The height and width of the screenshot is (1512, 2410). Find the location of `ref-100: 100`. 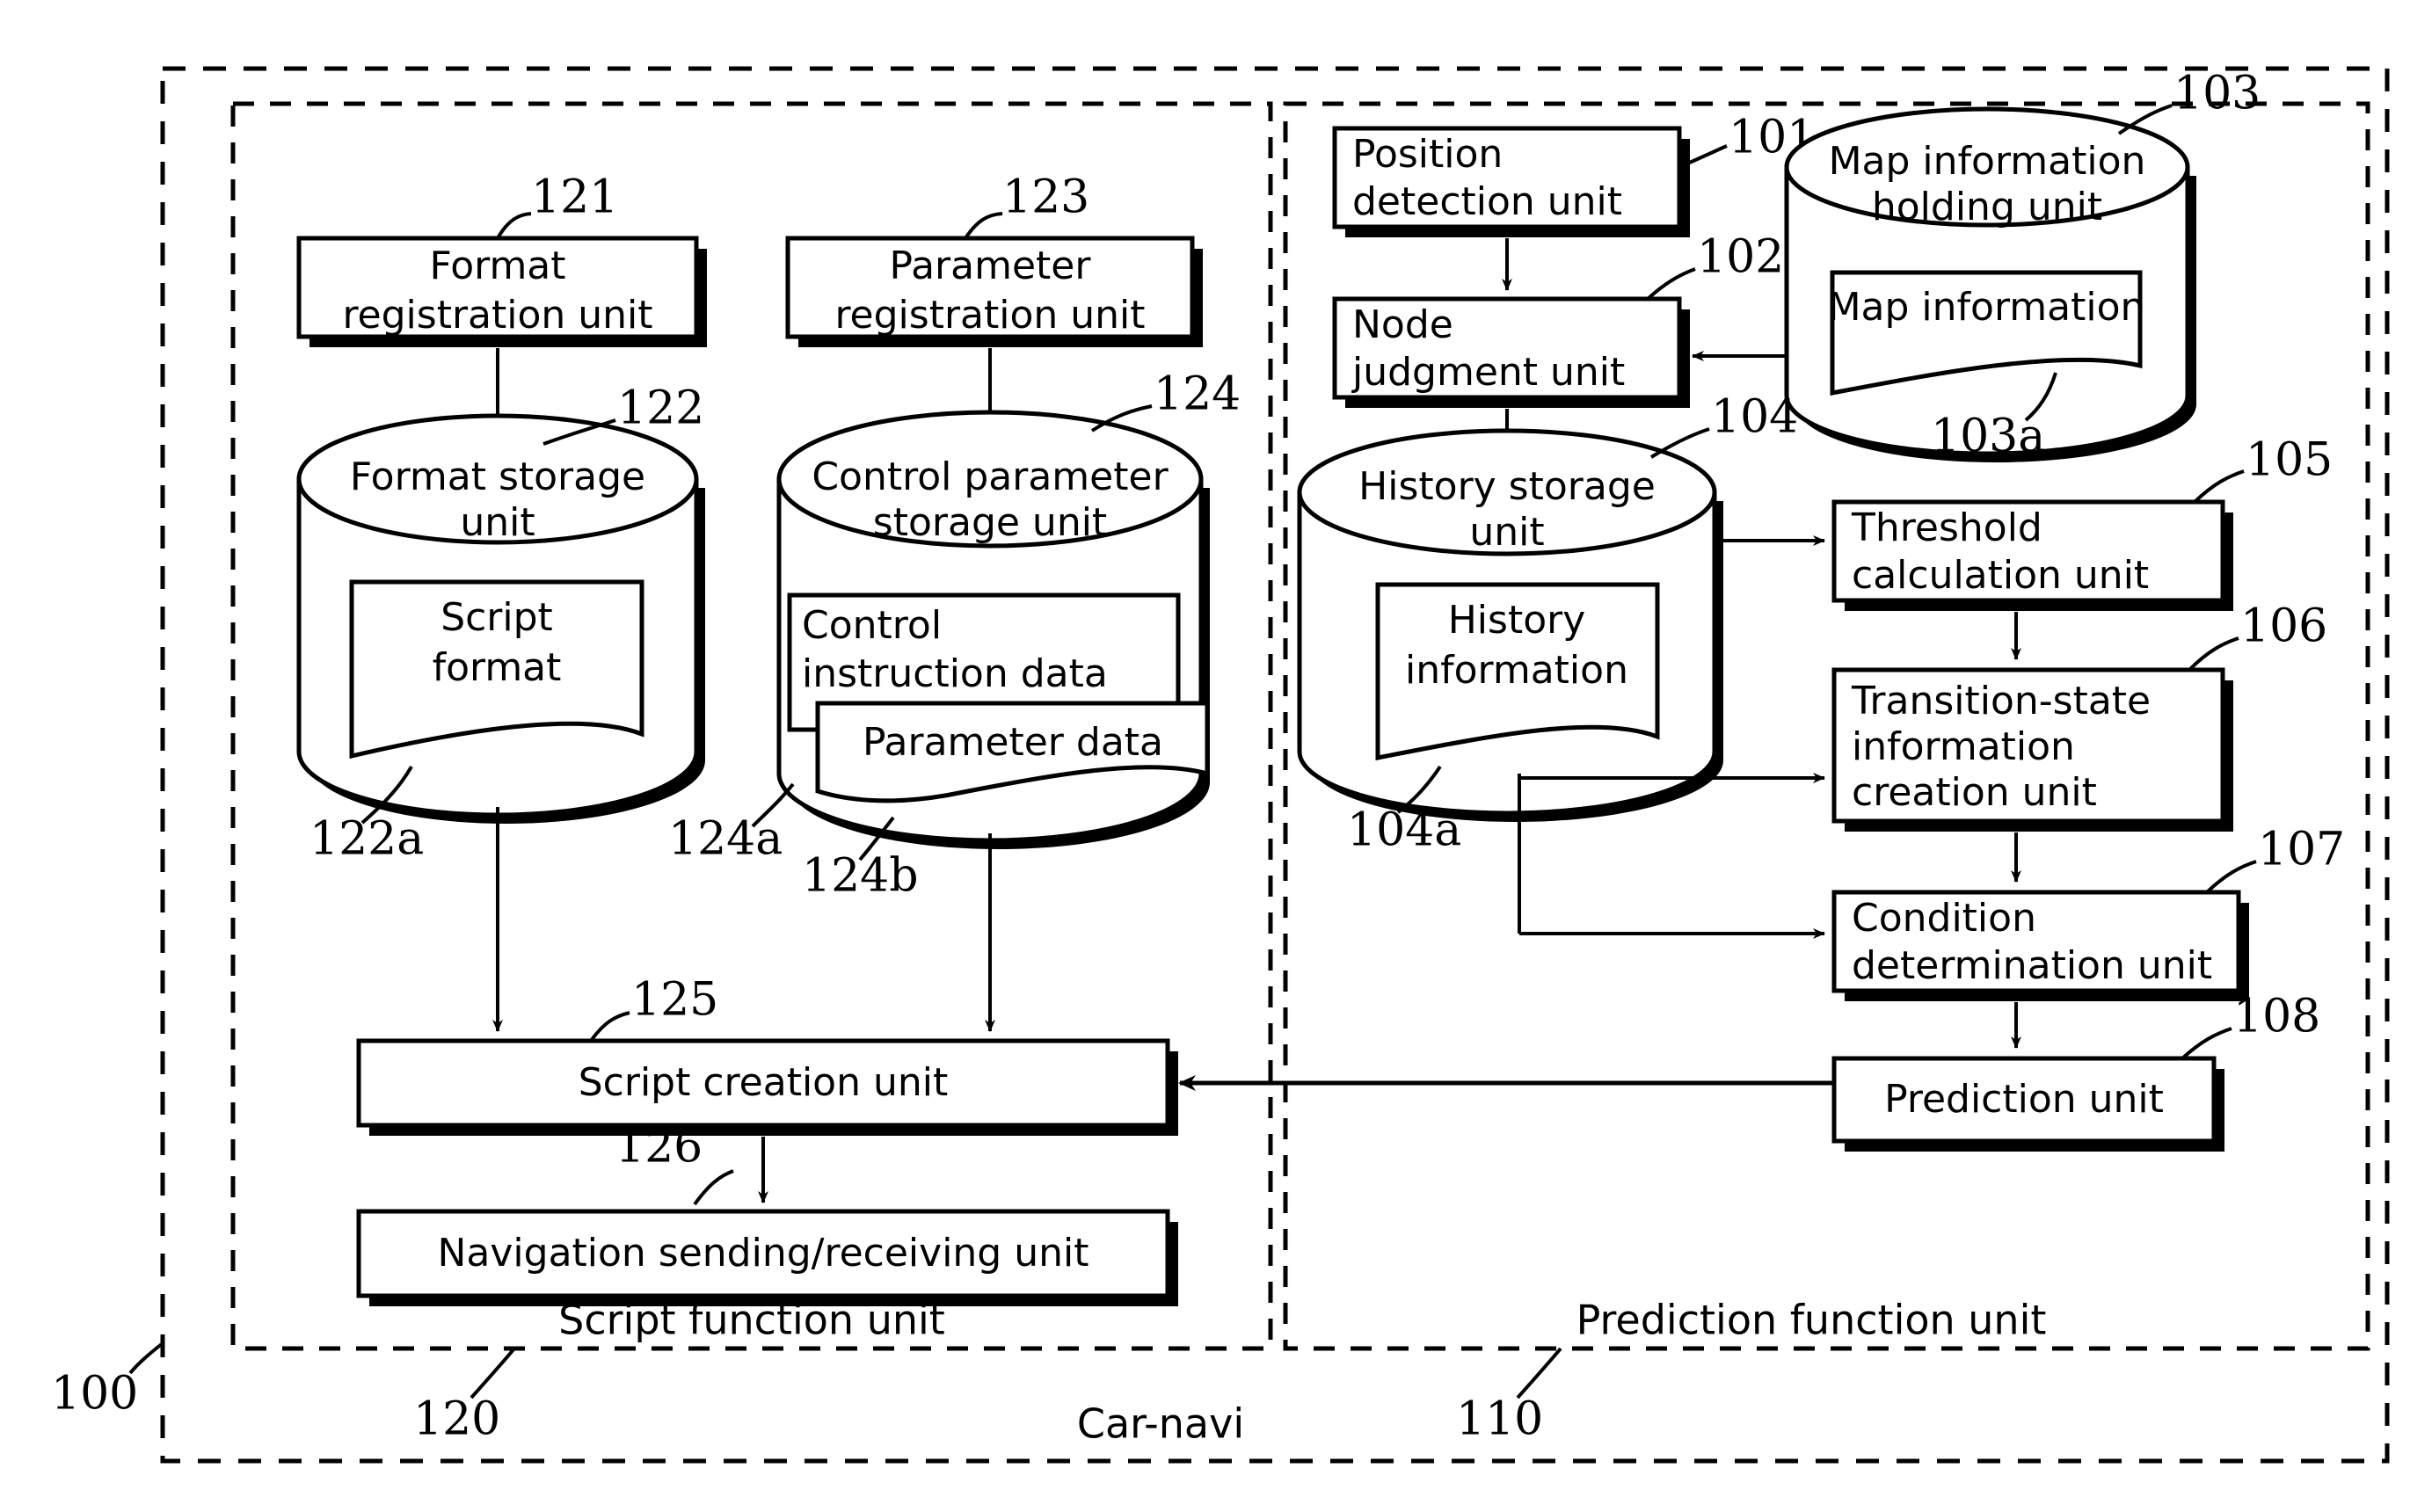

ref-100: 100 is located at coordinates (94, 1395).